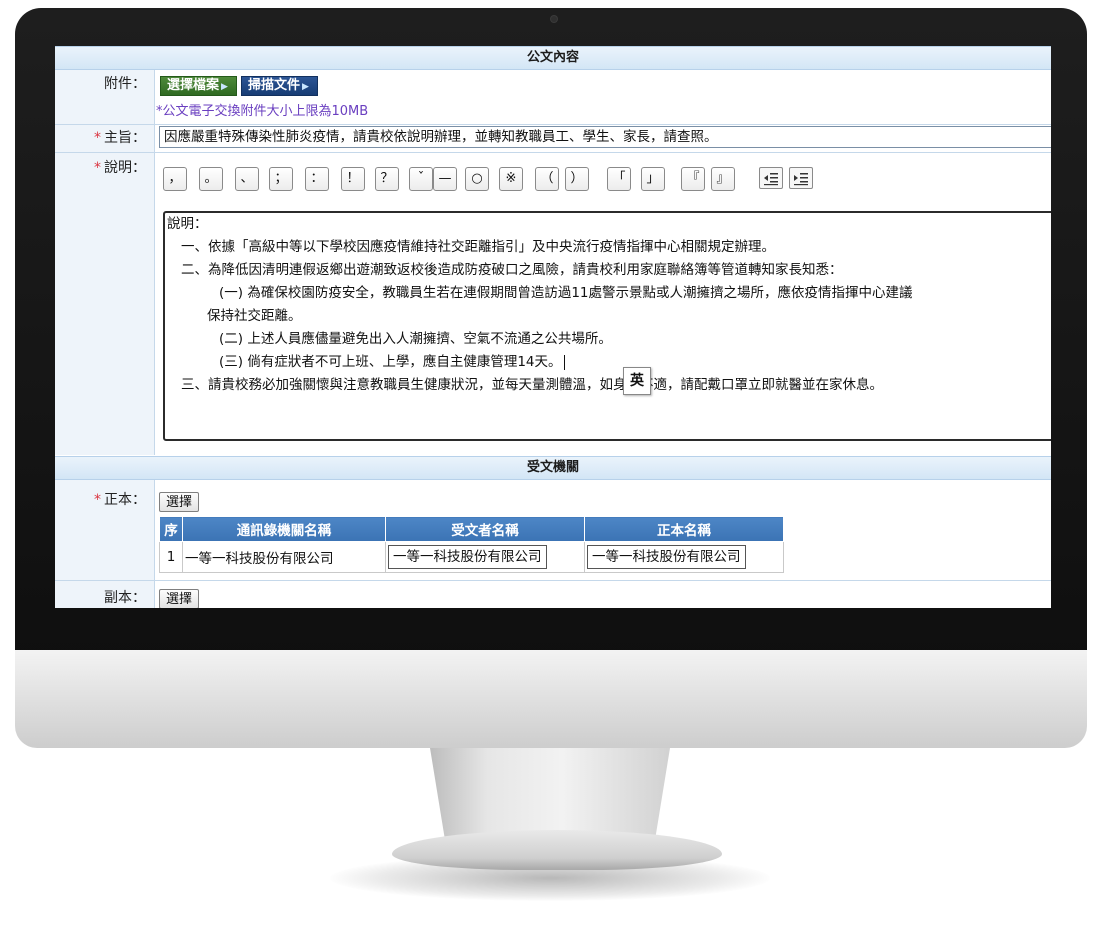 This screenshot has height=945, width=1100. I want to click on description-line: (三) 倘有症狀者不可上班、上學，應自主健康管理14天。, so click(390, 362).